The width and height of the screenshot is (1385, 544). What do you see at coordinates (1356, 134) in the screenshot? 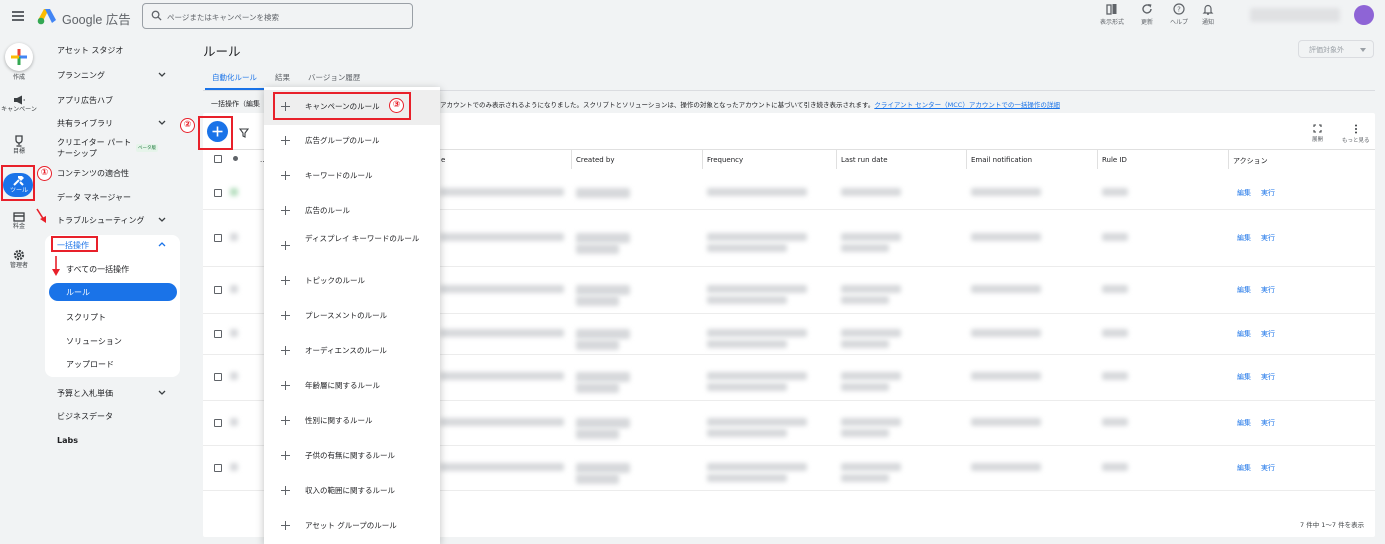
I see `more-button: もっと見る` at bounding box center [1356, 134].